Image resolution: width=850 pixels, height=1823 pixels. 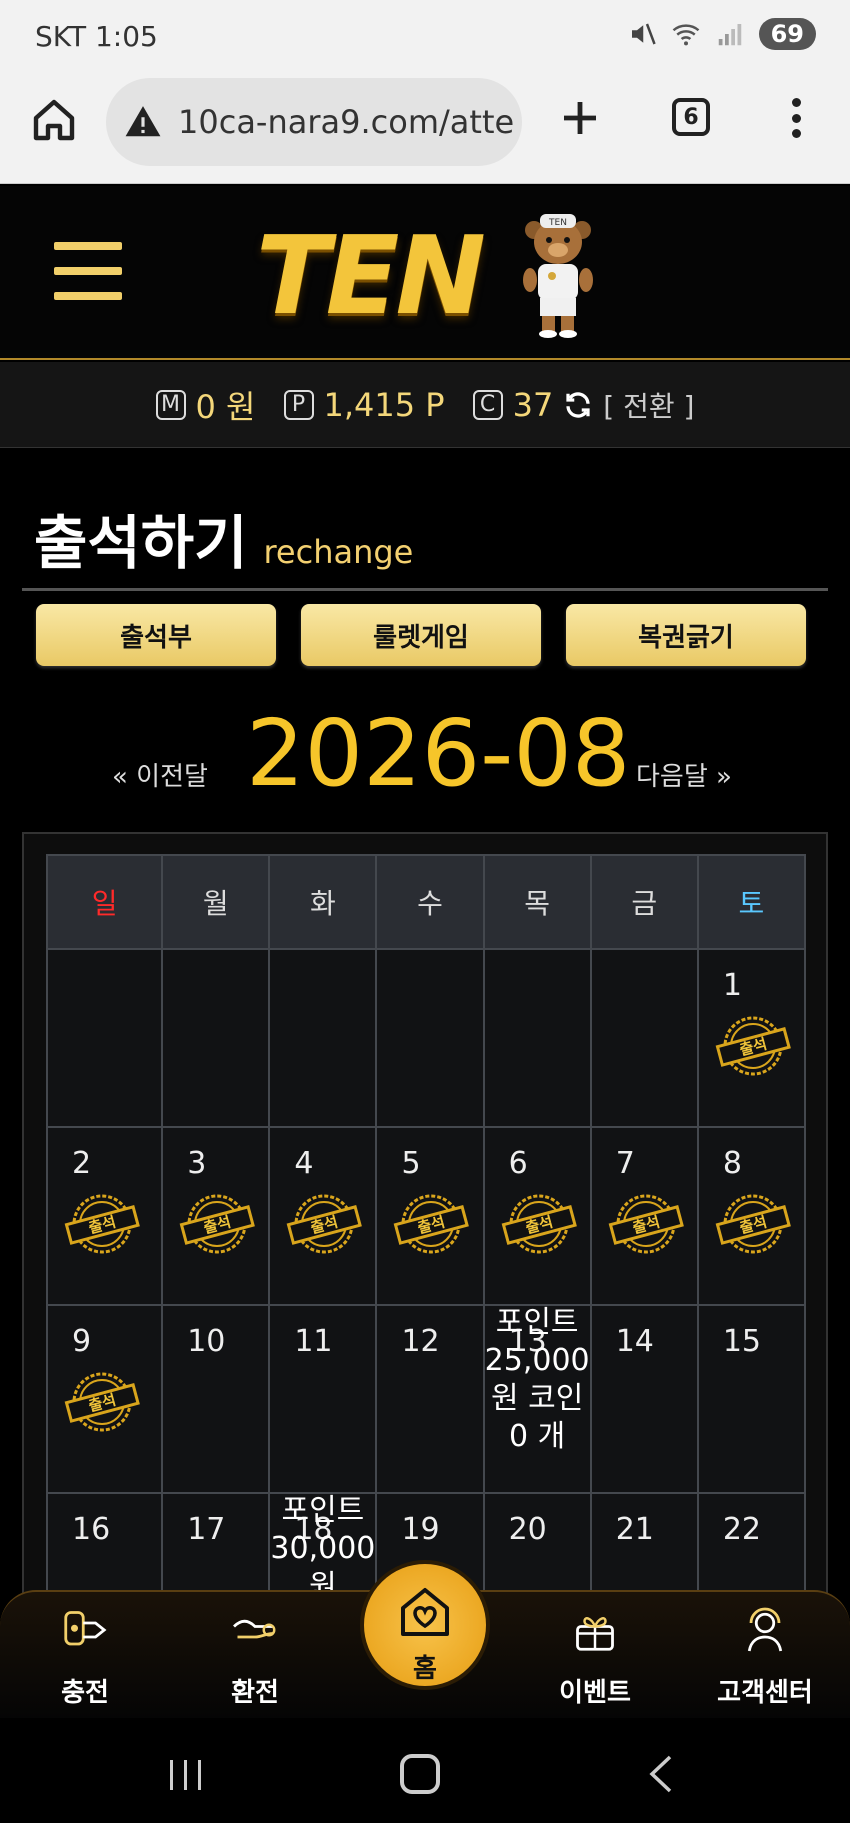 I want to click on site-logo: TEN TEN, so click(x=426, y=273).